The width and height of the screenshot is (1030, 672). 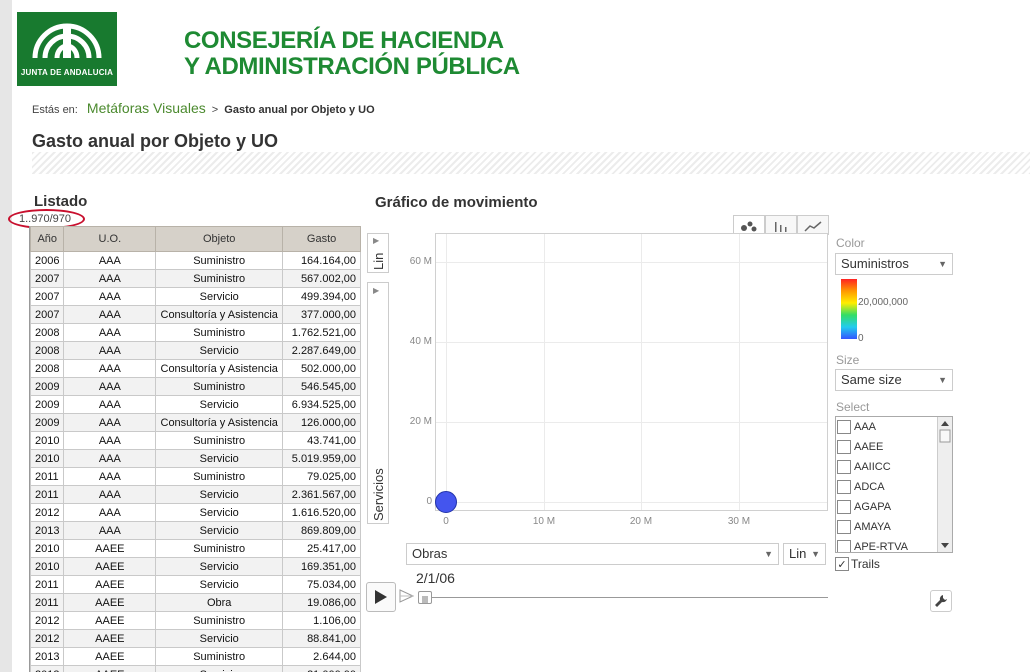 I want to click on play-icon, so click(x=381, y=597).